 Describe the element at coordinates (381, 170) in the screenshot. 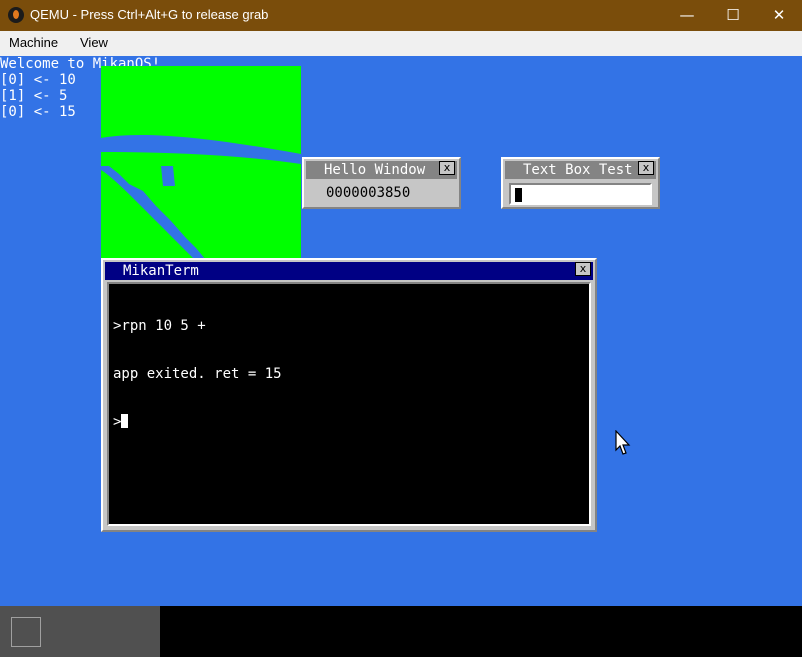

I see `hello-window-title: Hello Window` at that location.